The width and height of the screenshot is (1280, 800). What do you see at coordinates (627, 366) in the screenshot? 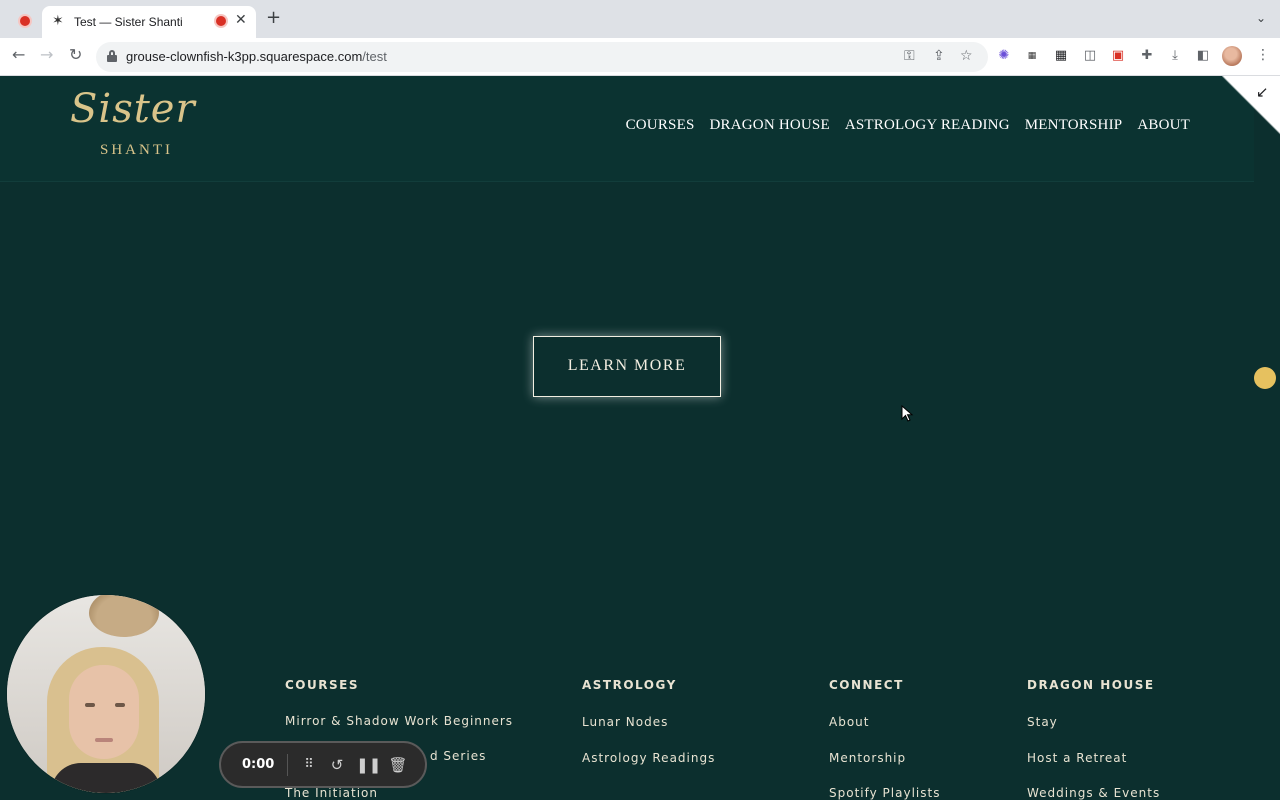
I see `learn-more-button: LEARN MORE` at bounding box center [627, 366].